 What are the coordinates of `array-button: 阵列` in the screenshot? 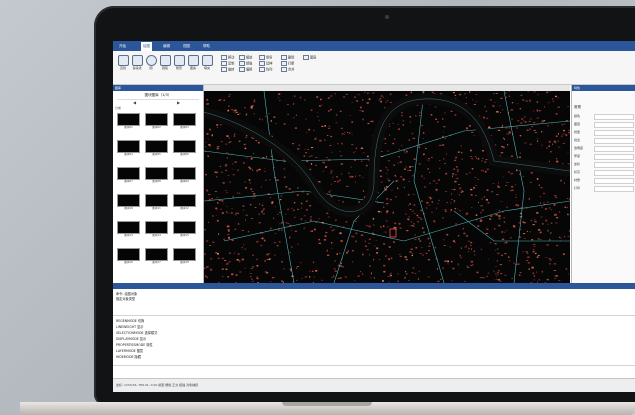 It's located at (265, 69).